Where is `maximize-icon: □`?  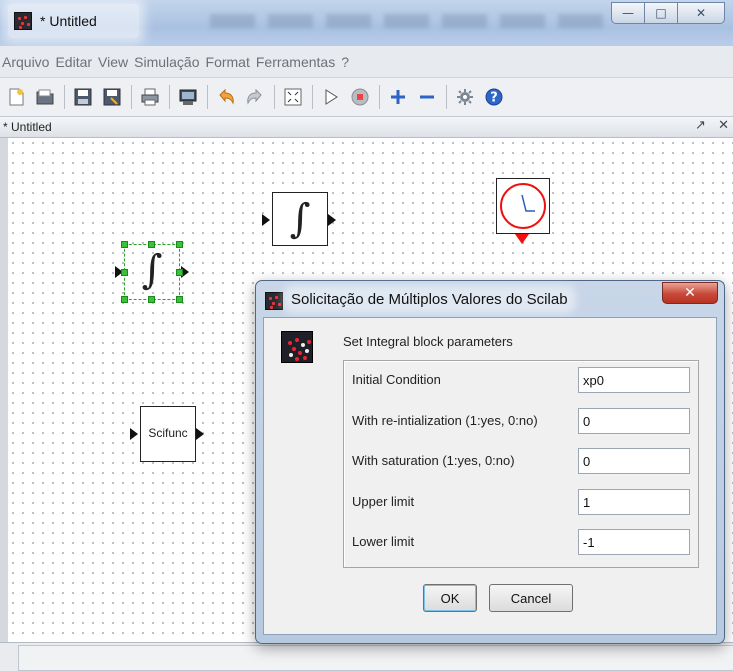
maximize-icon: □ is located at coordinates (661, 13).